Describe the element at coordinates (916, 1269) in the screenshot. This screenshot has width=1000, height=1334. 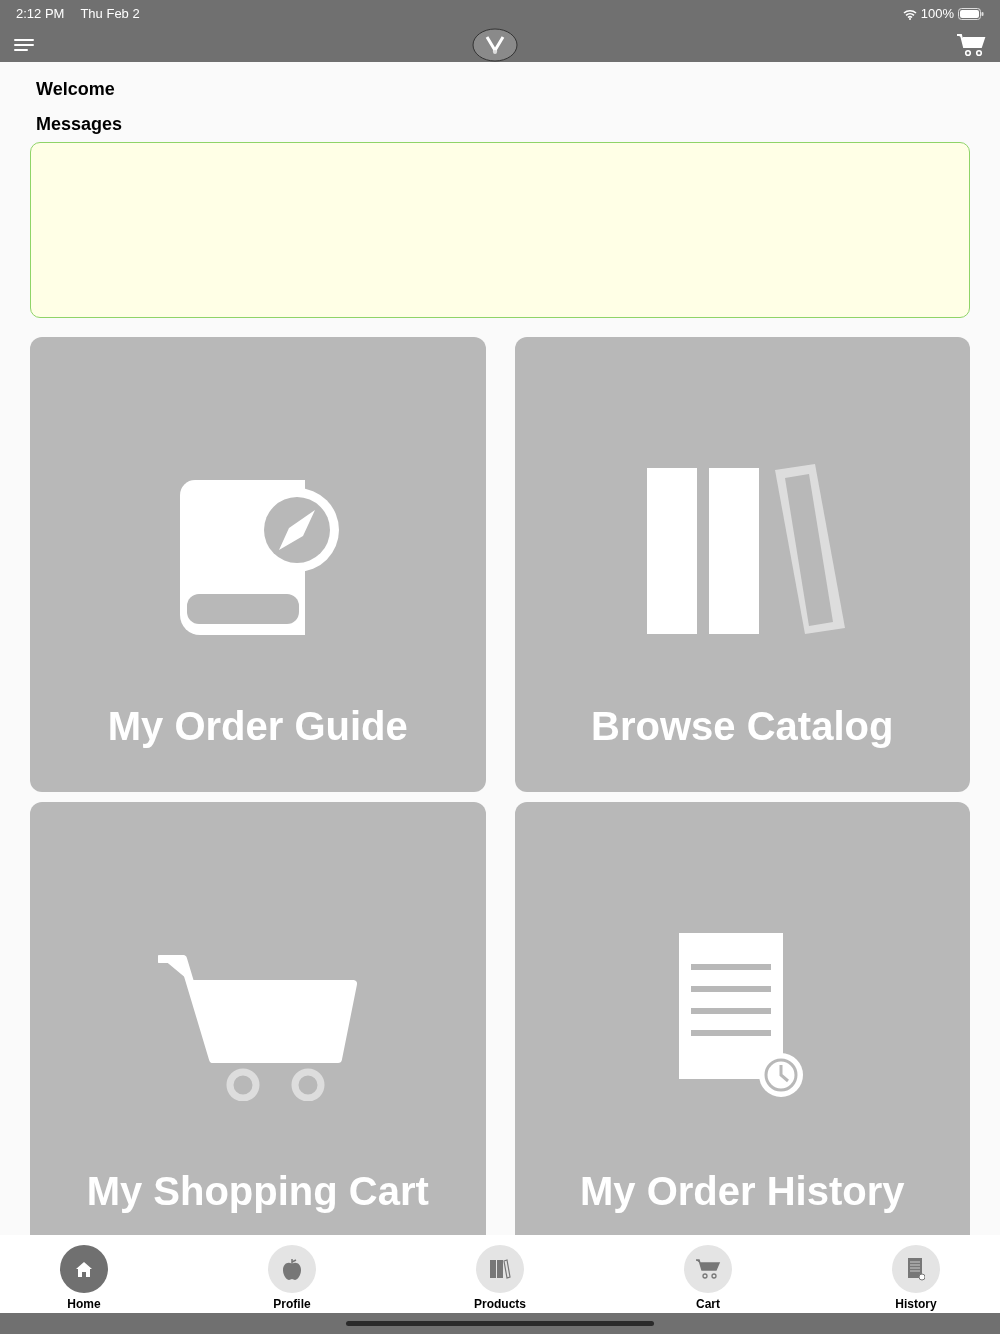
I see `document-clock-icon` at that location.